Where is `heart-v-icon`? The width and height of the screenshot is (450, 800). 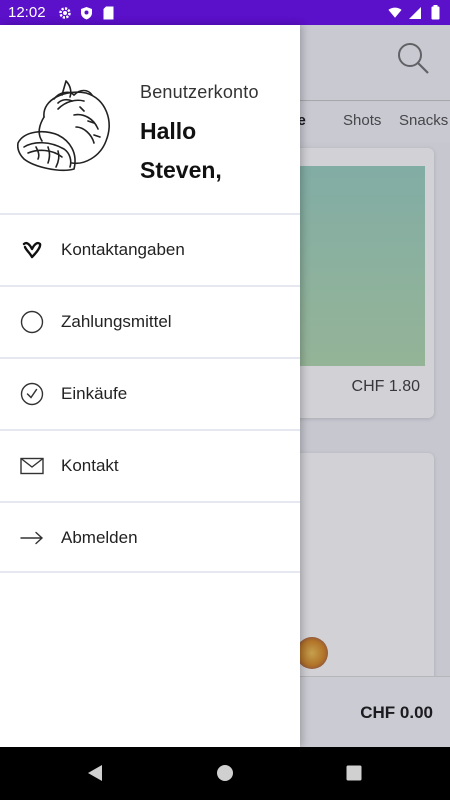 heart-v-icon is located at coordinates (32, 250).